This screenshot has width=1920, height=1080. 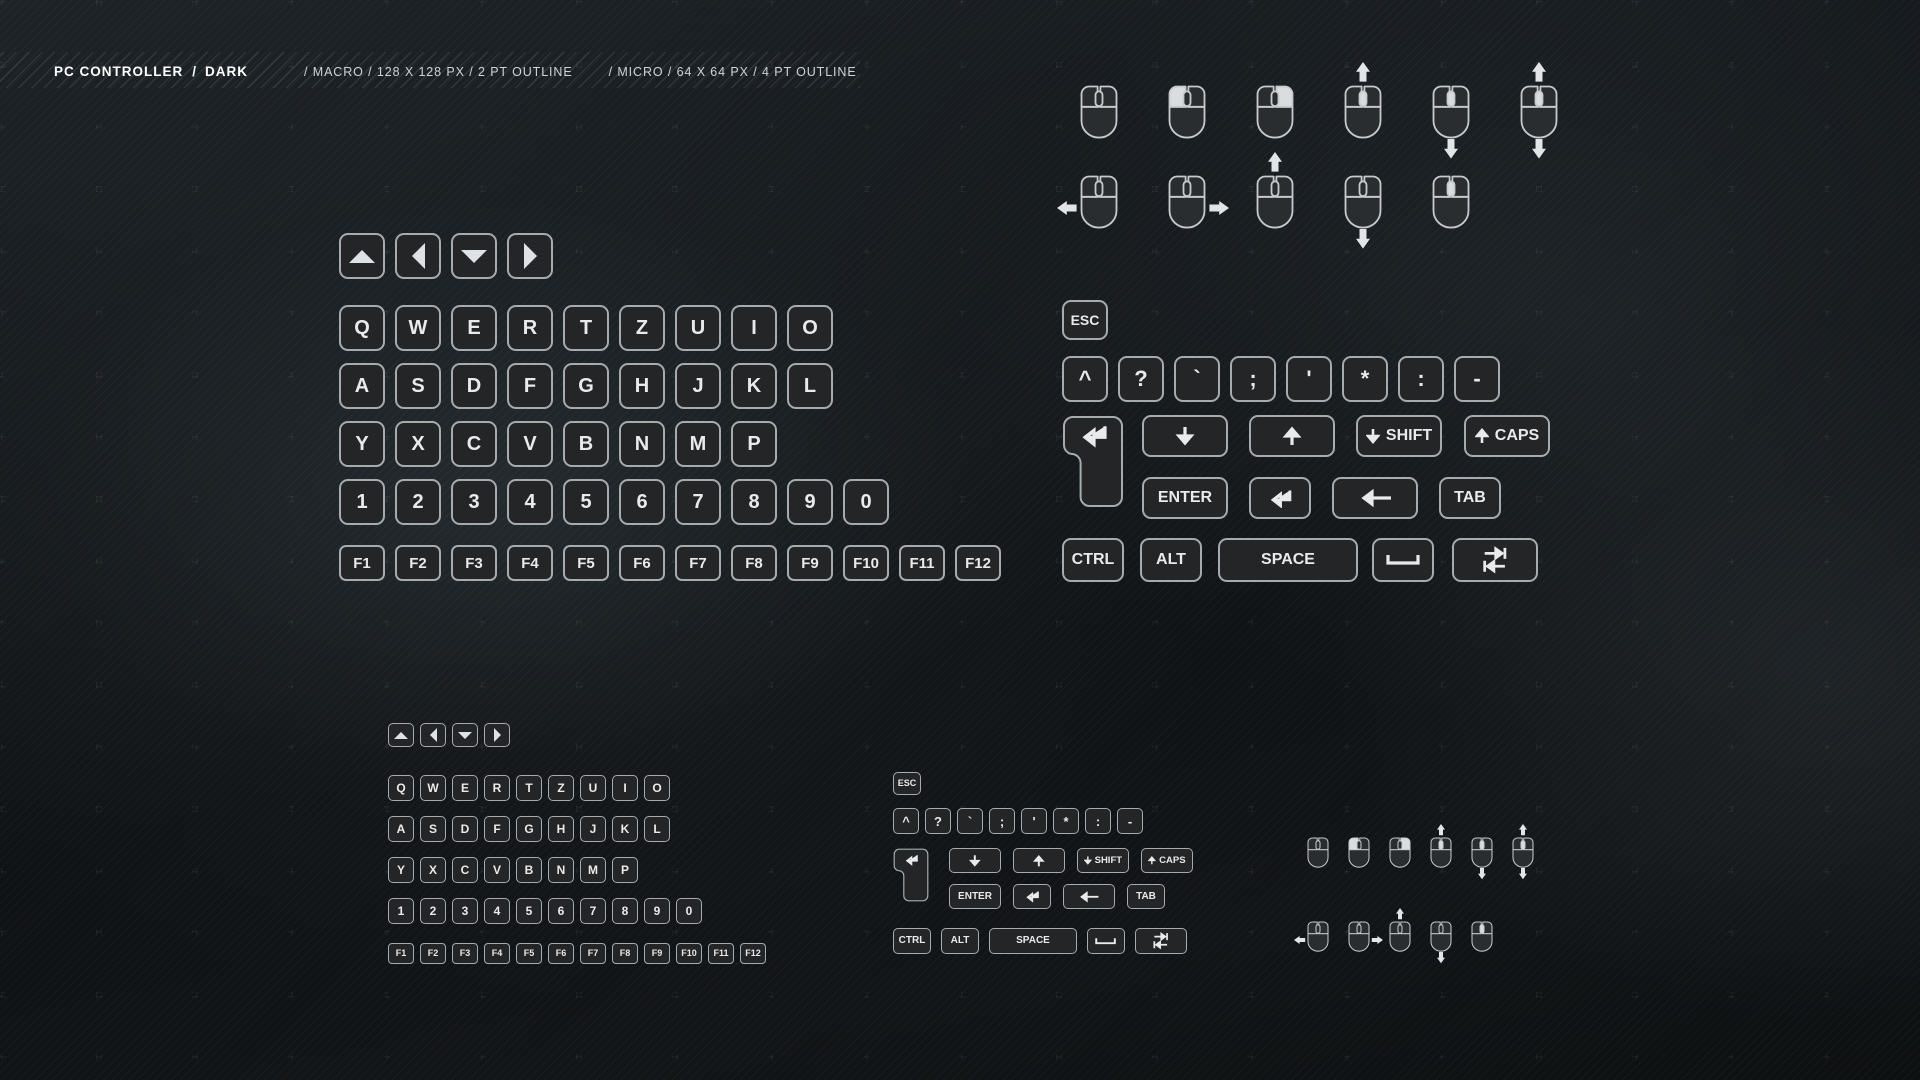 What do you see at coordinates (119, 71) in the screenshot?
I see `page-title: PC CONTROLLER` at bounding box center [119, 71].